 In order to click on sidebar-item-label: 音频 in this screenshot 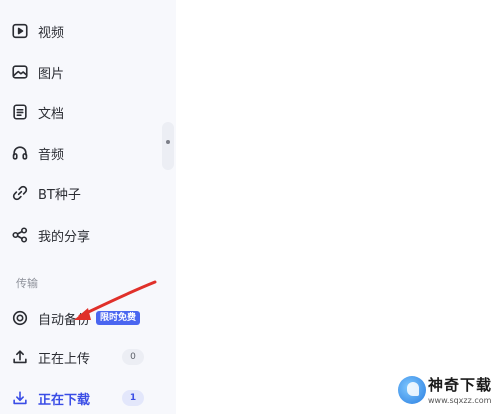, I will do `click(51, 155)`.